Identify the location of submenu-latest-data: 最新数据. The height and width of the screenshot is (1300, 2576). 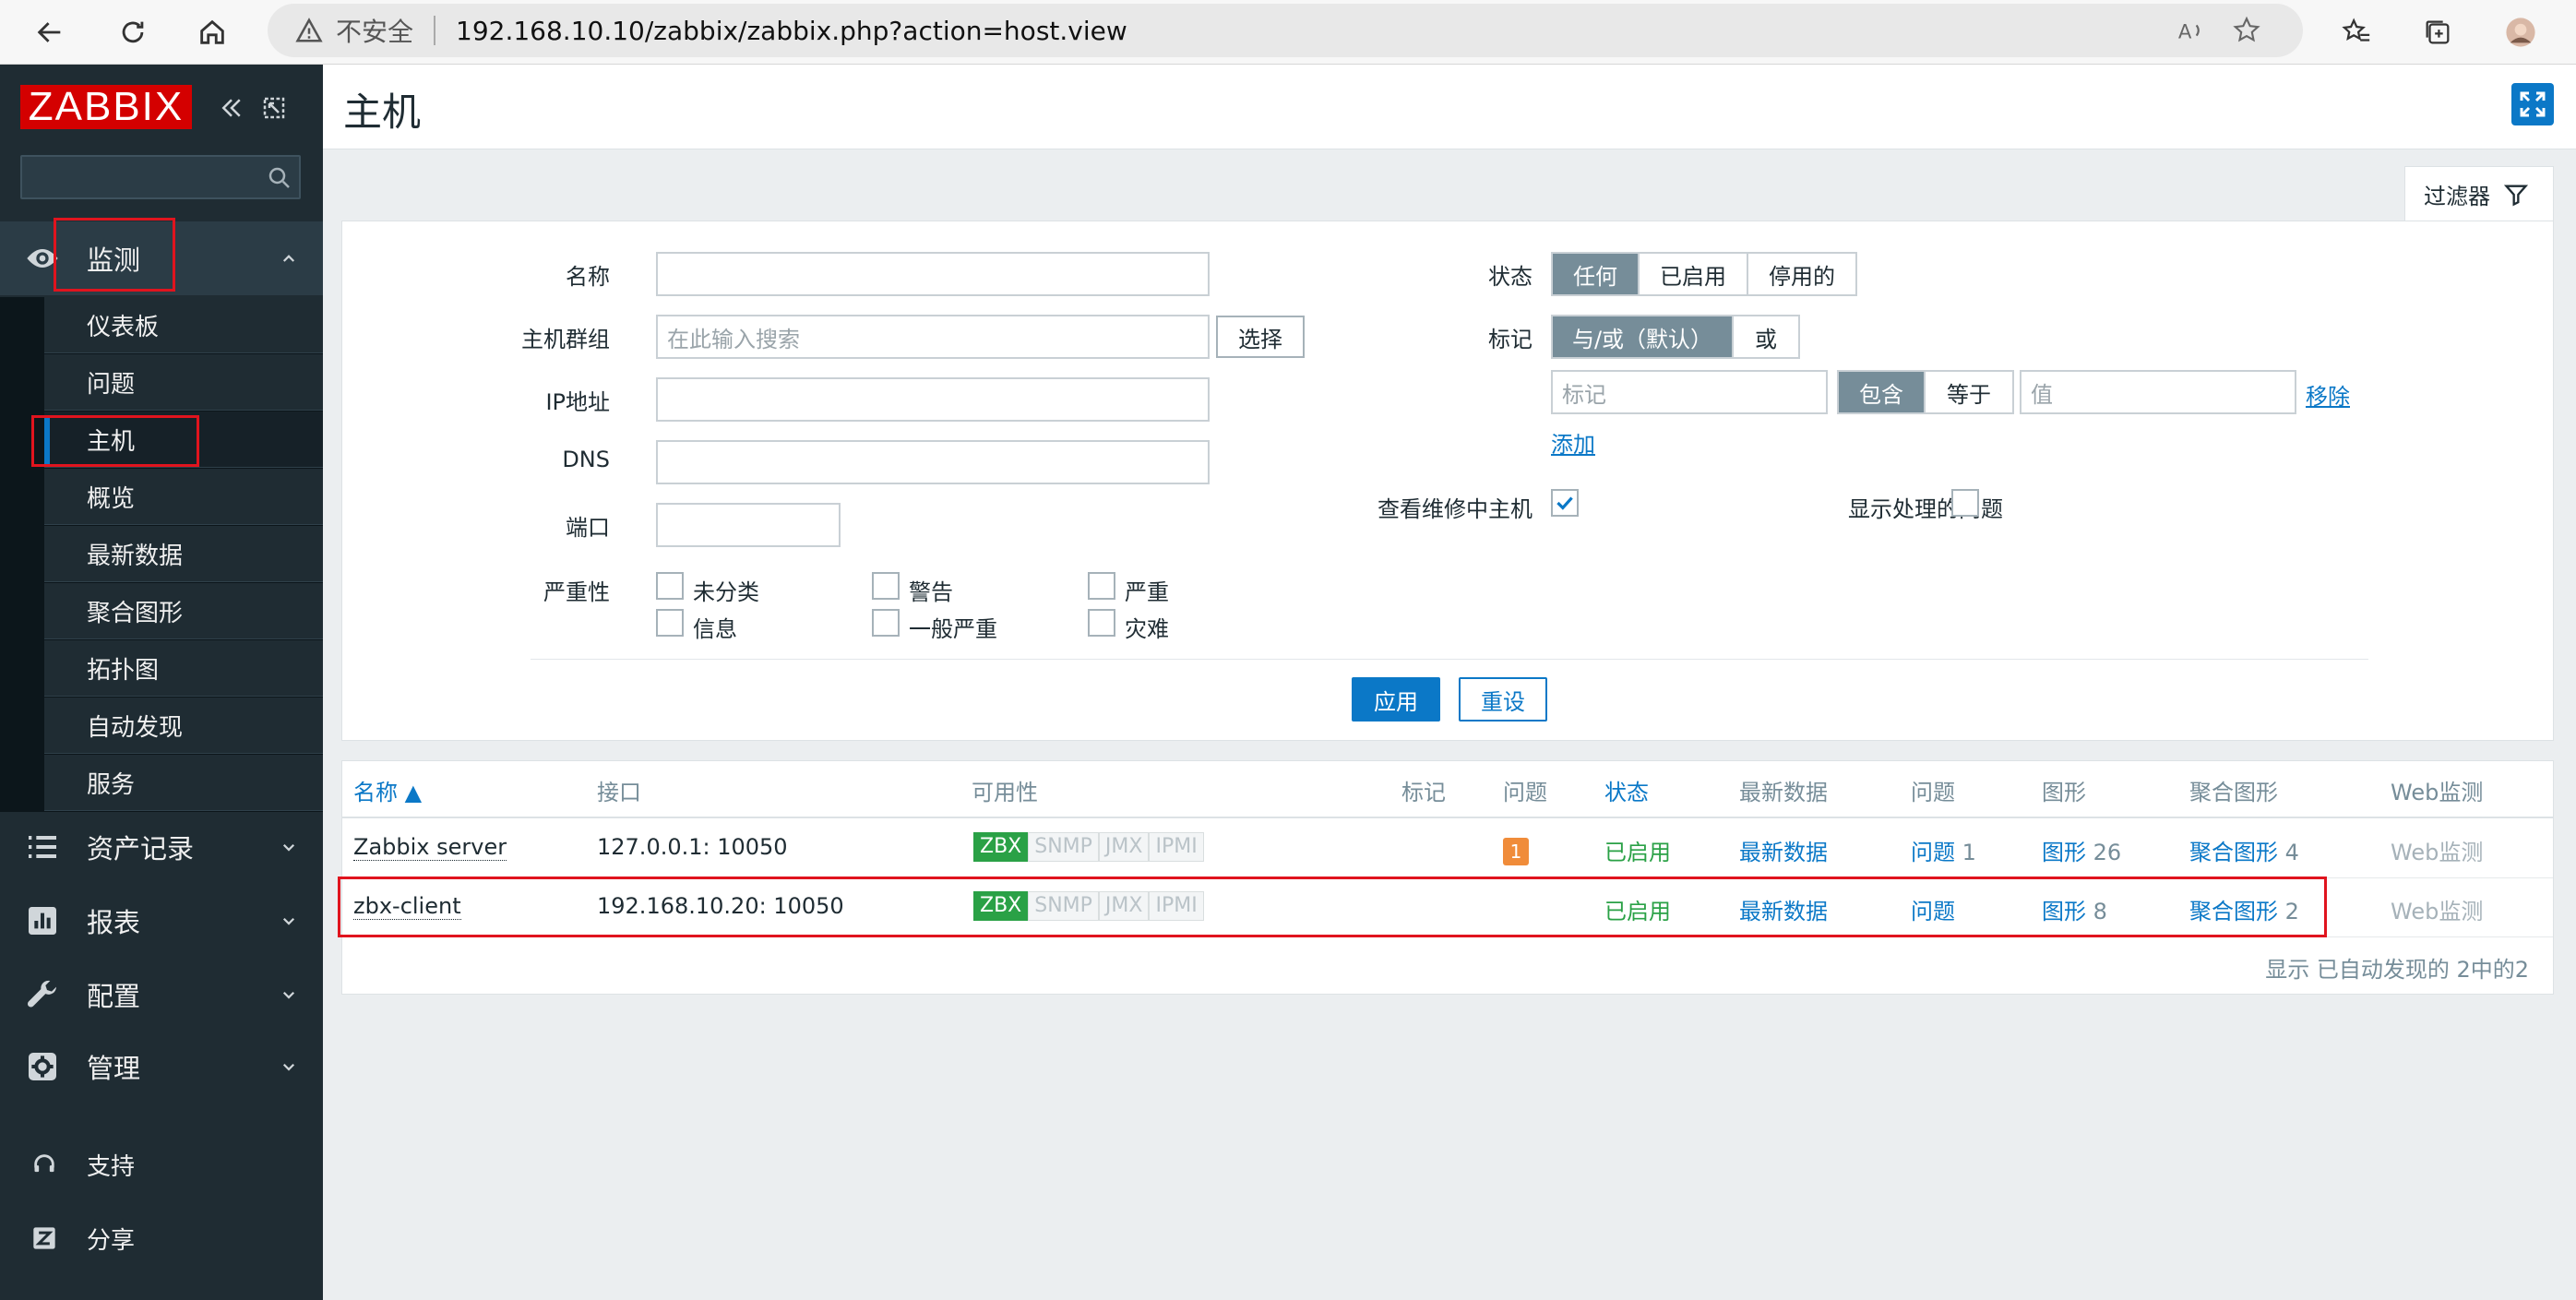
(184, 554).